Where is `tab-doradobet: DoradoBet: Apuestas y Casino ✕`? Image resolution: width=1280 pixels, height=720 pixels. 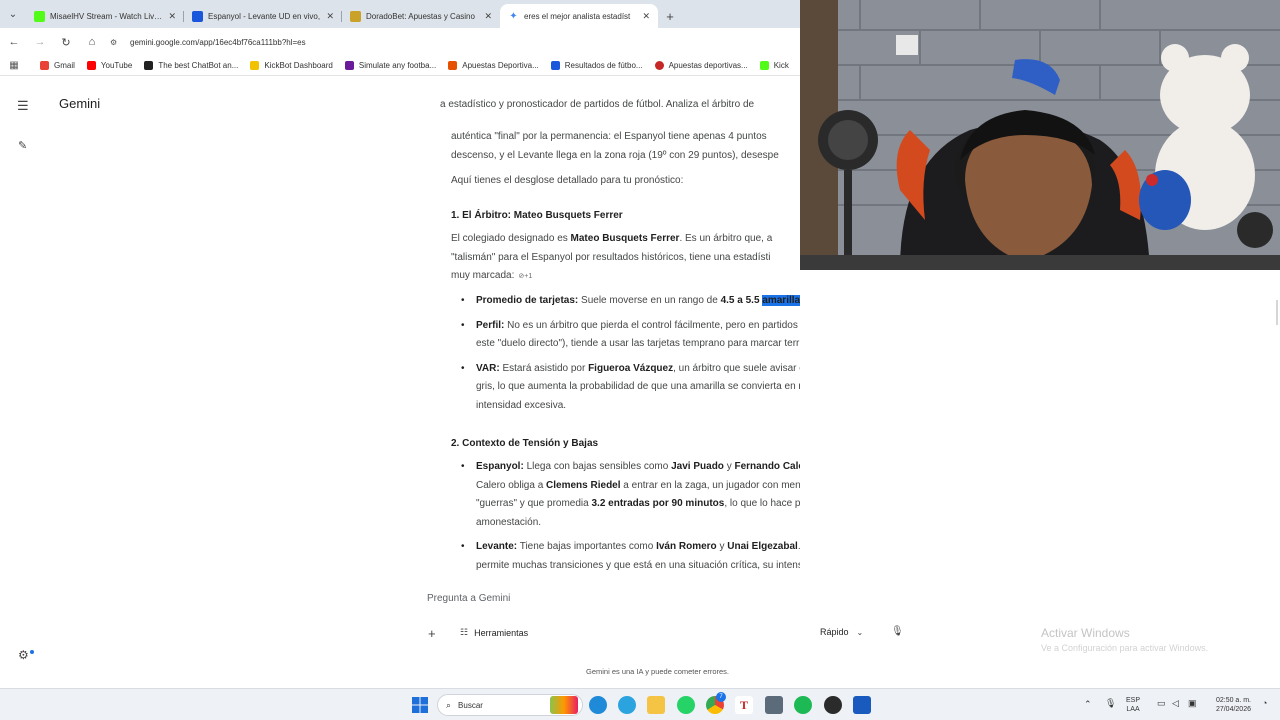
tab-doradobet: DoradoBet: Apuestas y Casino ✕ is located at coordinates (421, 16).